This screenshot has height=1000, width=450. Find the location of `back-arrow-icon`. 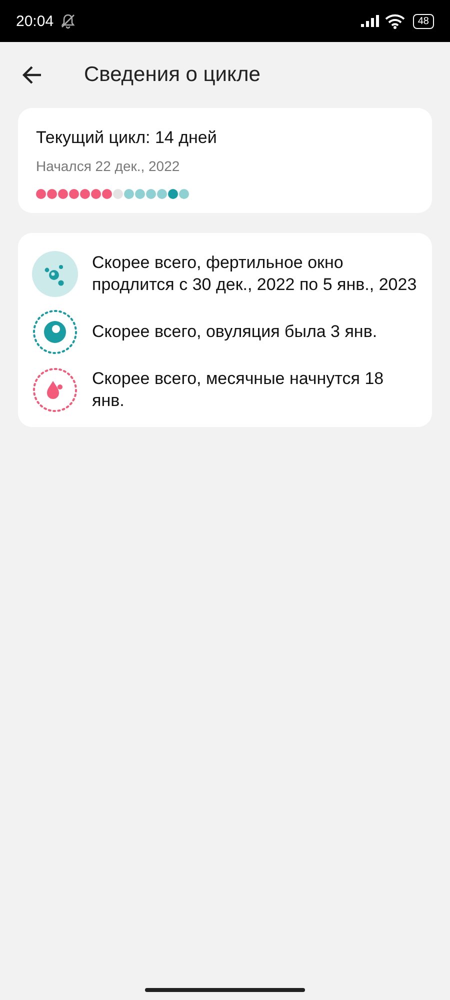

back-arrow-icon is located at coordinates (32, 75).